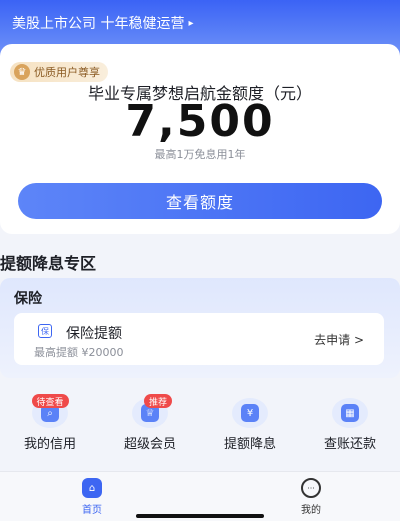 The width and height of the screenshot is (400, 521). Describe the element at coordinates (200, 154) in the screenshot. I see `quota-subtitle: 最高1万免息用1年` at that location.